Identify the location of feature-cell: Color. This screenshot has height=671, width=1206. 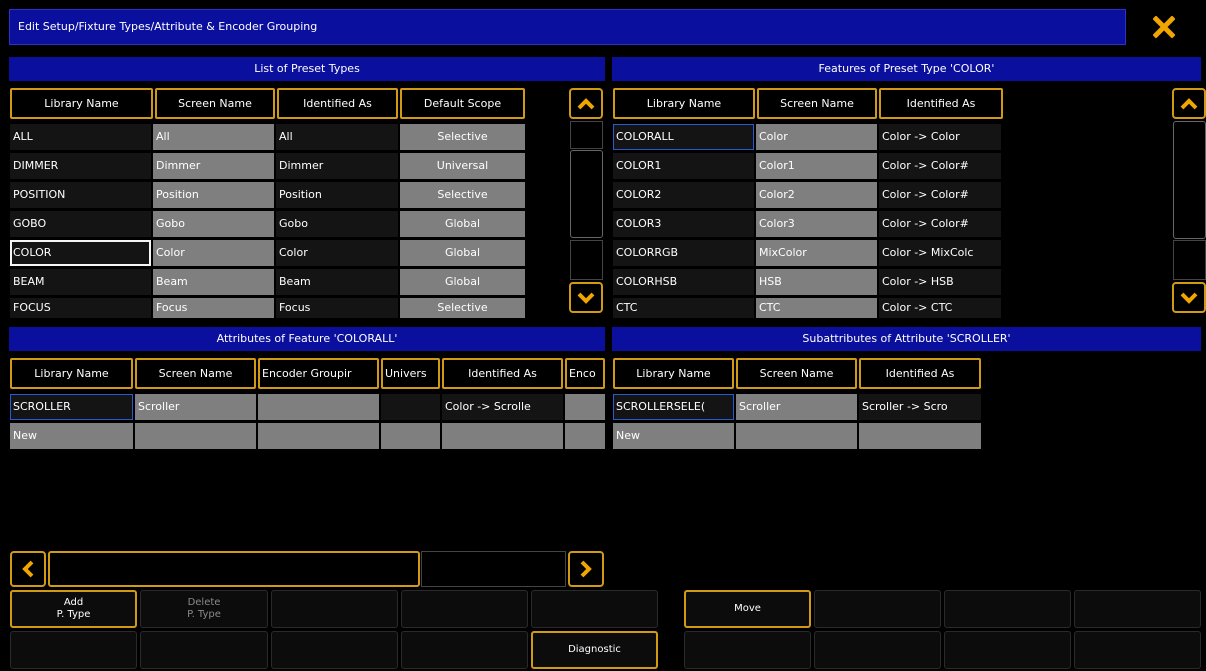
(816, 137).